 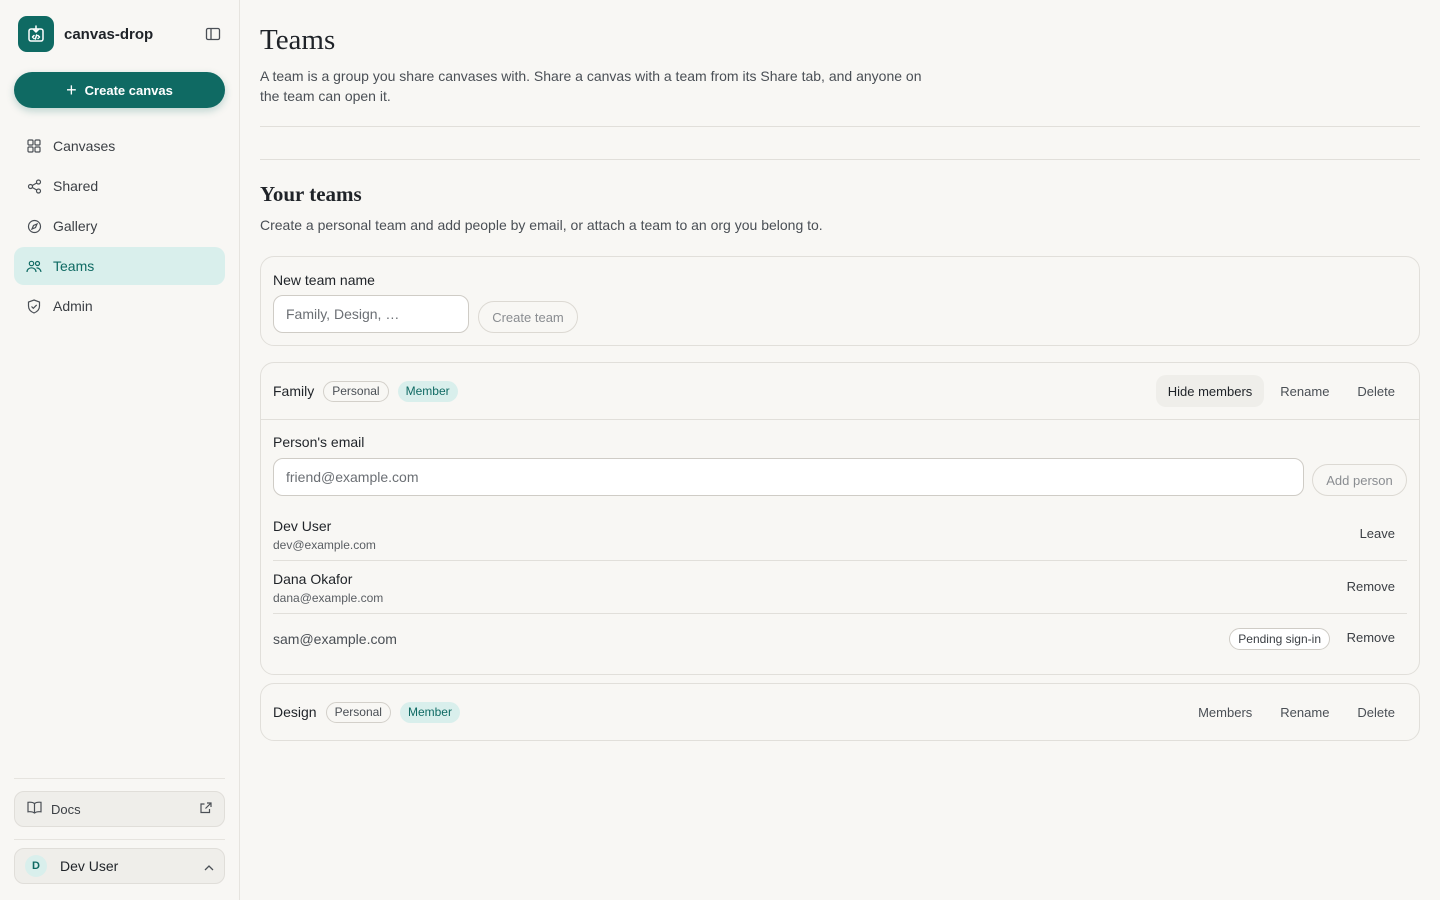 What do you see at coordinates (74, 266) in the screenshot?
I see `sidebar-item-label: Teams` at bounding box center [74, 266].